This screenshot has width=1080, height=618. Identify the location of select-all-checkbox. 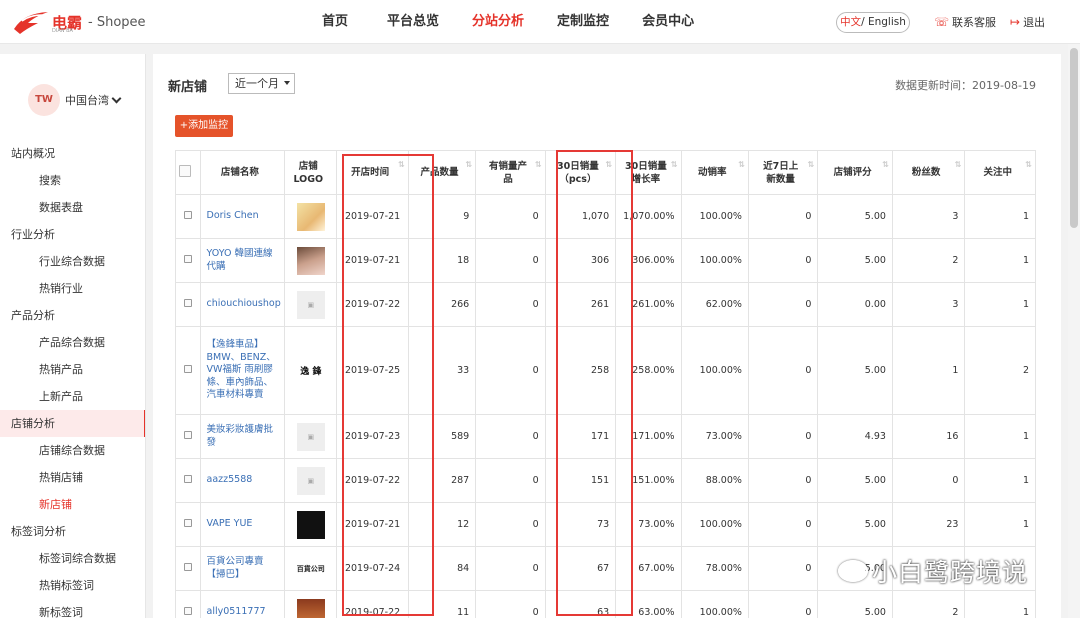
(185, 170).